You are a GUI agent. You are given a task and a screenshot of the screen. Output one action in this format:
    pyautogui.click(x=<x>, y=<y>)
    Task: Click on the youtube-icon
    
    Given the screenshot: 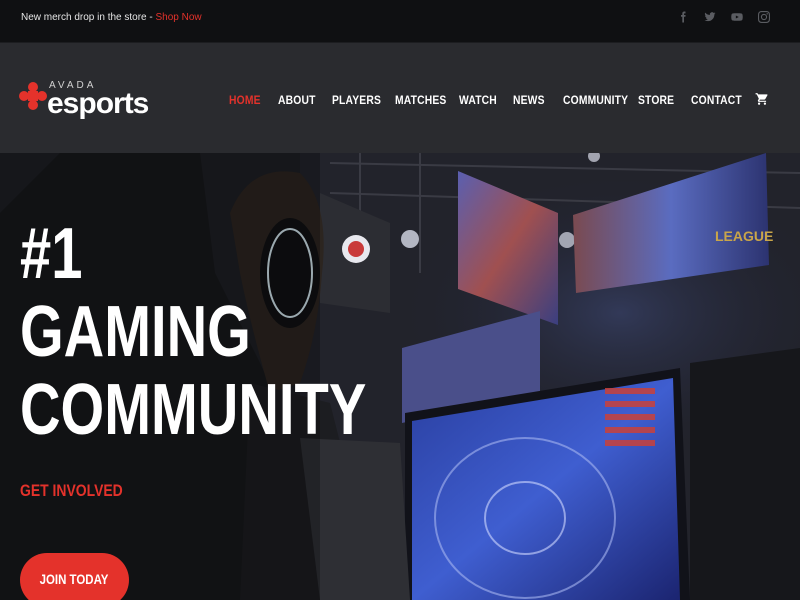 What is the action you would take?
    pyautogui.click(x=737, y=17)
    